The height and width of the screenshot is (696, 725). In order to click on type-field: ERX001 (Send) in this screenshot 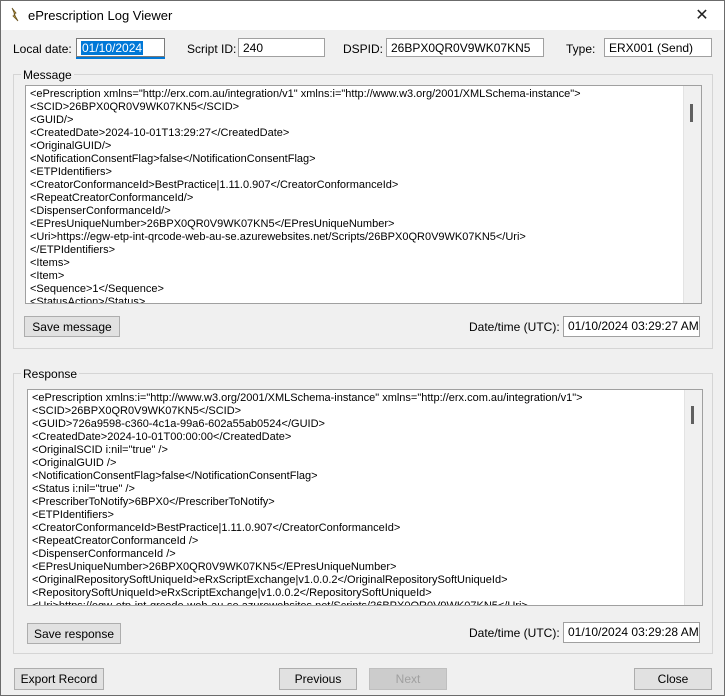, I will do `click(658, 47)`.